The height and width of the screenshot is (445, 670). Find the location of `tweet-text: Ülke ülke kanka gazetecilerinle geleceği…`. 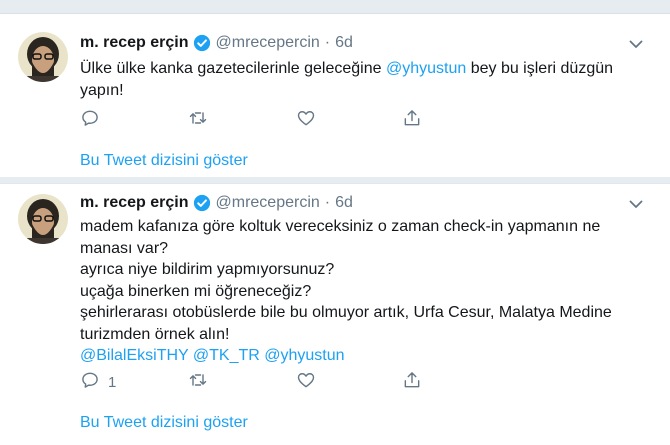

tweet-text: Ülke ülke kanka gazetecilerinle geleceği… is located at coordinates (365, 79).